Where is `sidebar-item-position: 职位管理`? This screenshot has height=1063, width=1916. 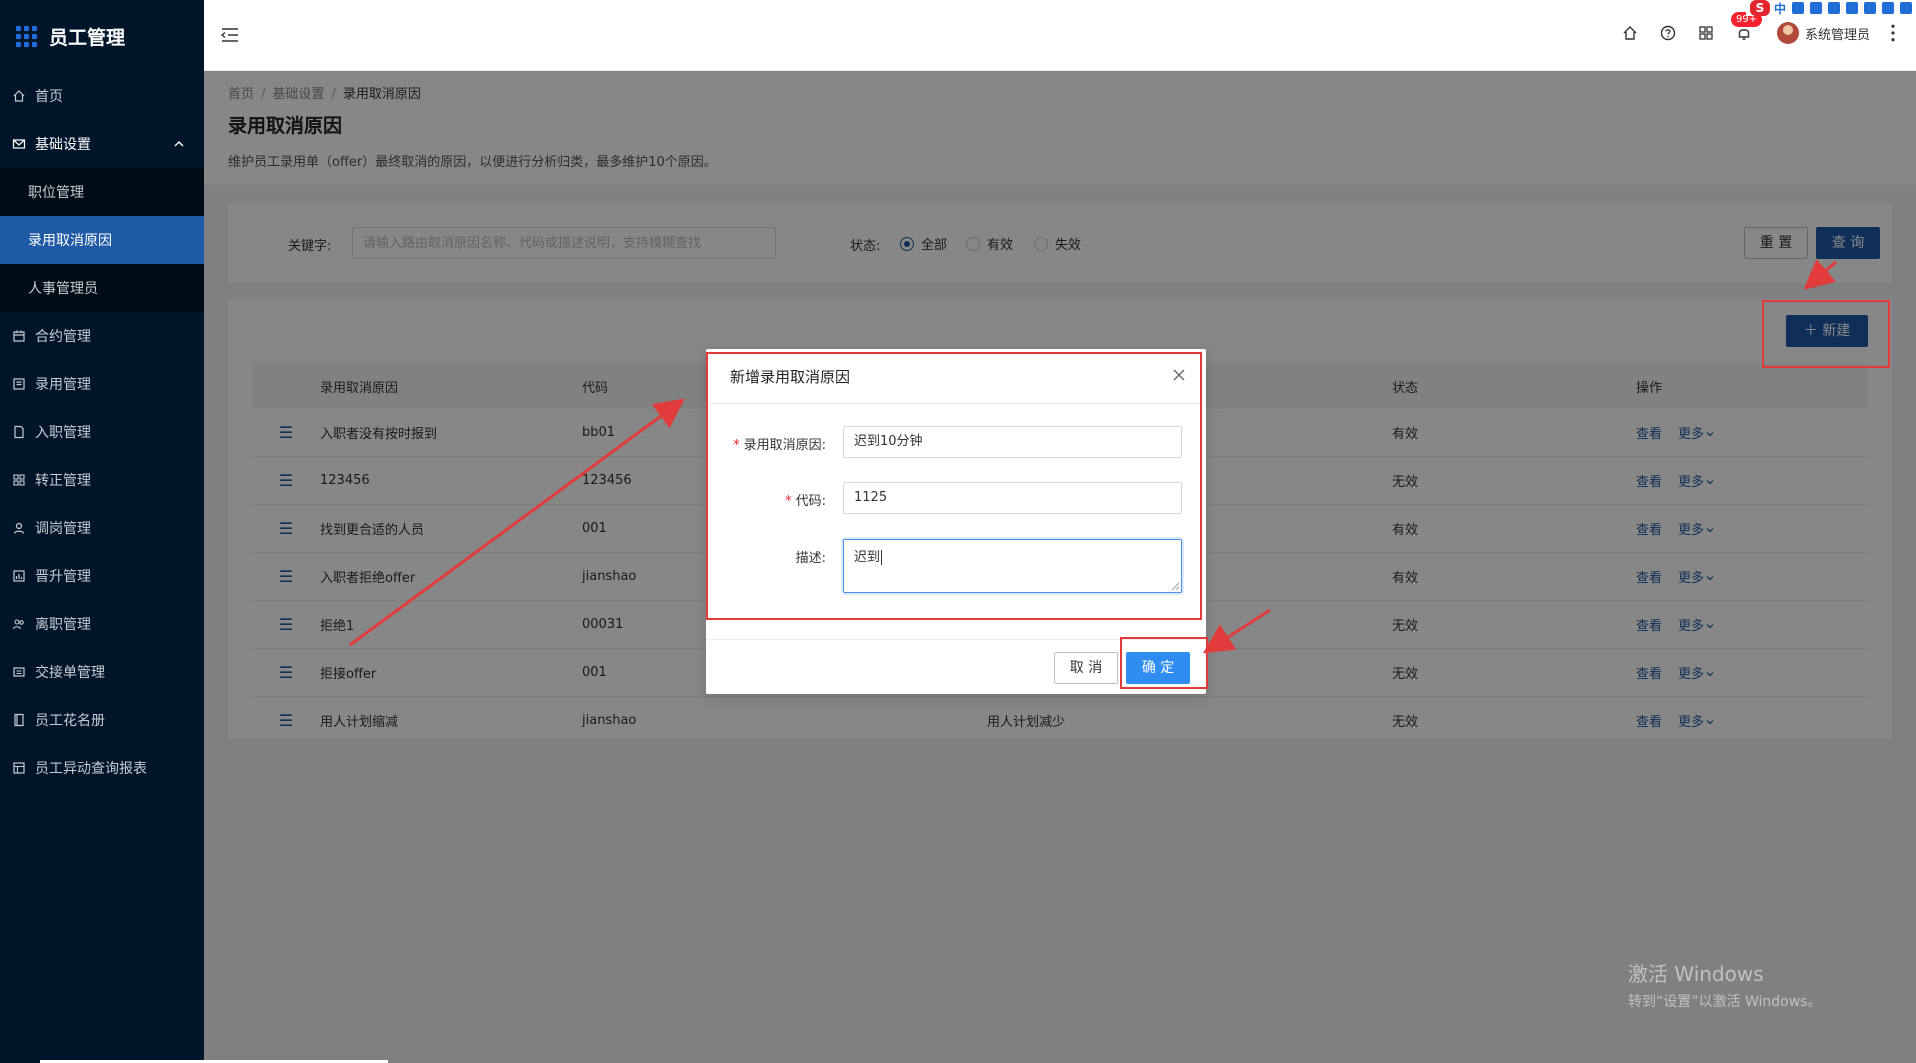
sidebar-item-position: 职位管理 is located at coordinates (102, 192).